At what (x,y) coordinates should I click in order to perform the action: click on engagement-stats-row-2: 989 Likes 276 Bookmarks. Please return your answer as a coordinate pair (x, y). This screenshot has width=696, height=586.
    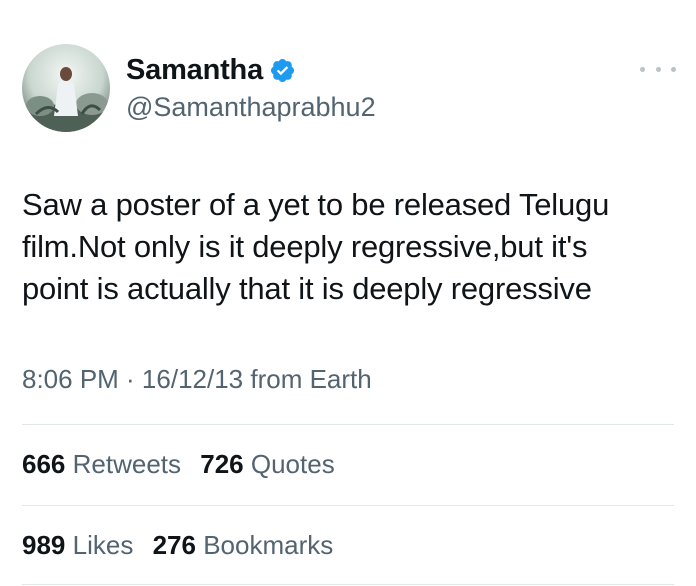
    Looking at the image, I should click on (183, 545).